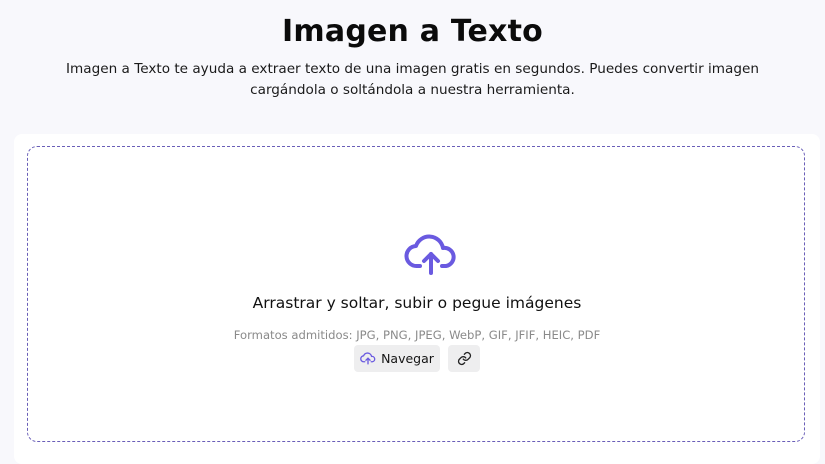 The height and width of the screenshot is (464, 825). Describe the element at coordinates (412, 31) in the screenshot. I see `page-title: Imagen a Texto` at that location.